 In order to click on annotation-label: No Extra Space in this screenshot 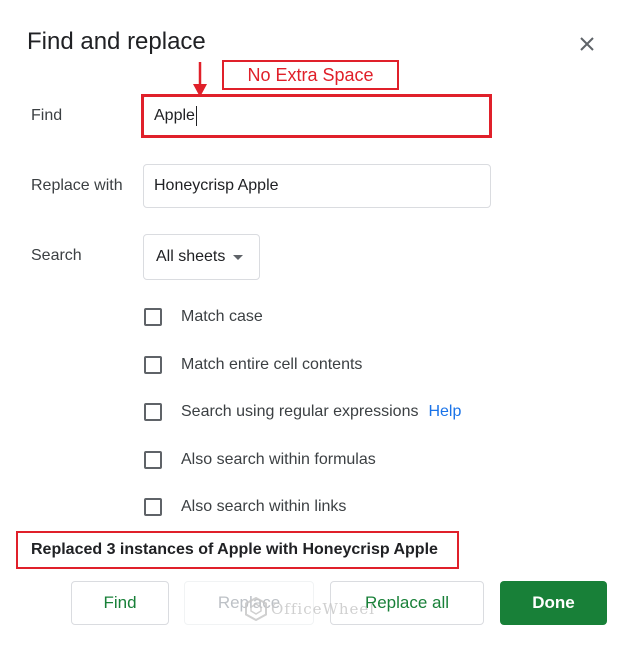, I will do `click(310, 75)`.